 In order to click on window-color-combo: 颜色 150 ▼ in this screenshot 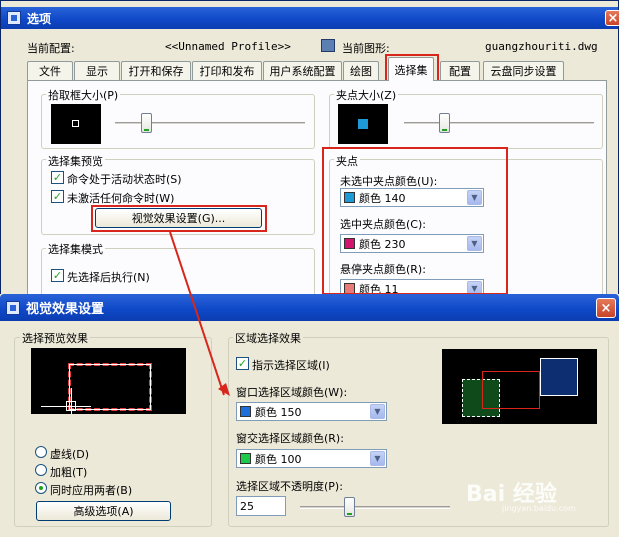, I will do `click(311, 411)`.